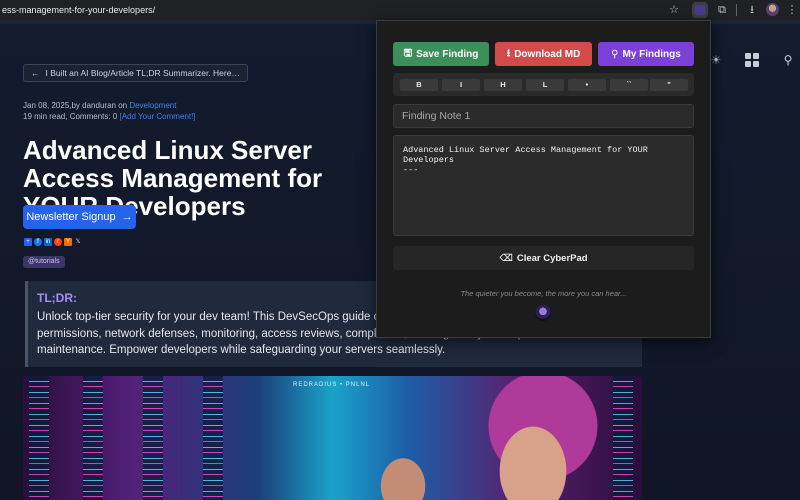 This screenshot has height=500, width=800. I want to click on linkedin-icon: in, so click(48, 242).